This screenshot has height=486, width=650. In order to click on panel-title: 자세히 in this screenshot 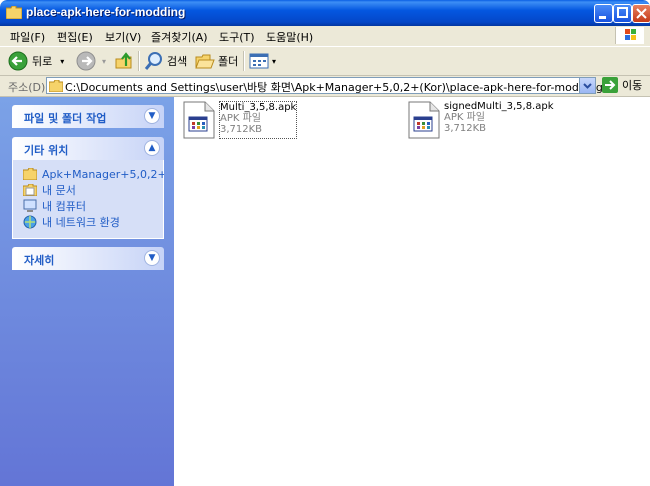, I will do `click(39, 260)`.